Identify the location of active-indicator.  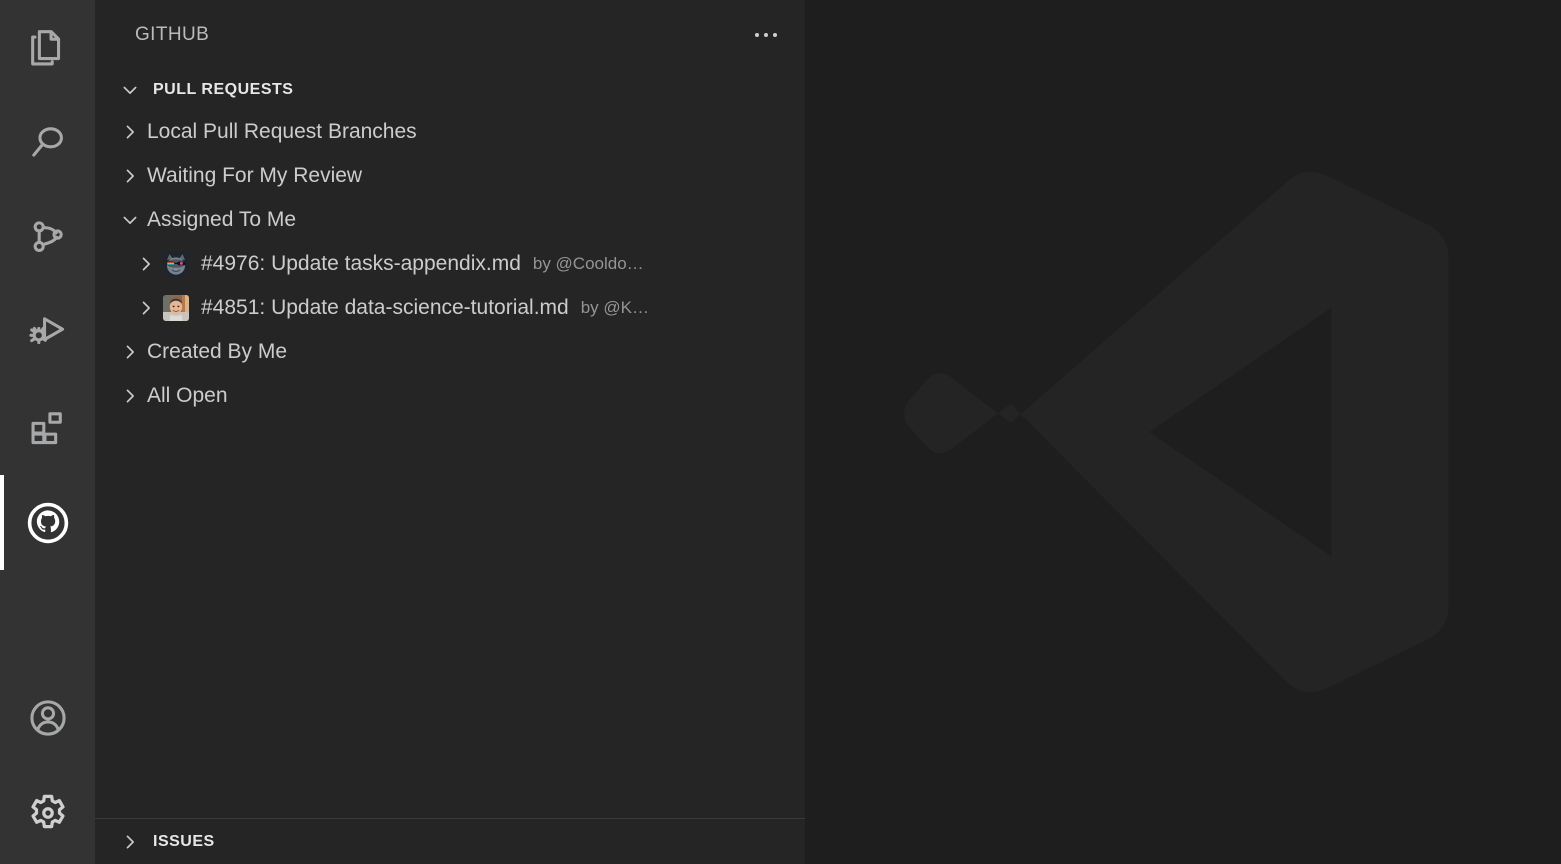
(2, 522).